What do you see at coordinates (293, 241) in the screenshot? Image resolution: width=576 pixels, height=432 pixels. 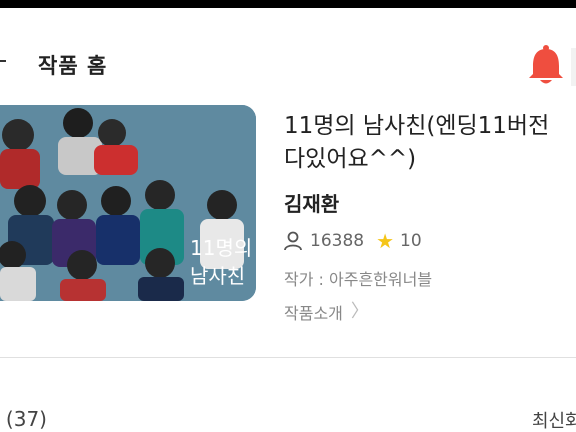 I see `person-icon` at bounding box center [293, 241].